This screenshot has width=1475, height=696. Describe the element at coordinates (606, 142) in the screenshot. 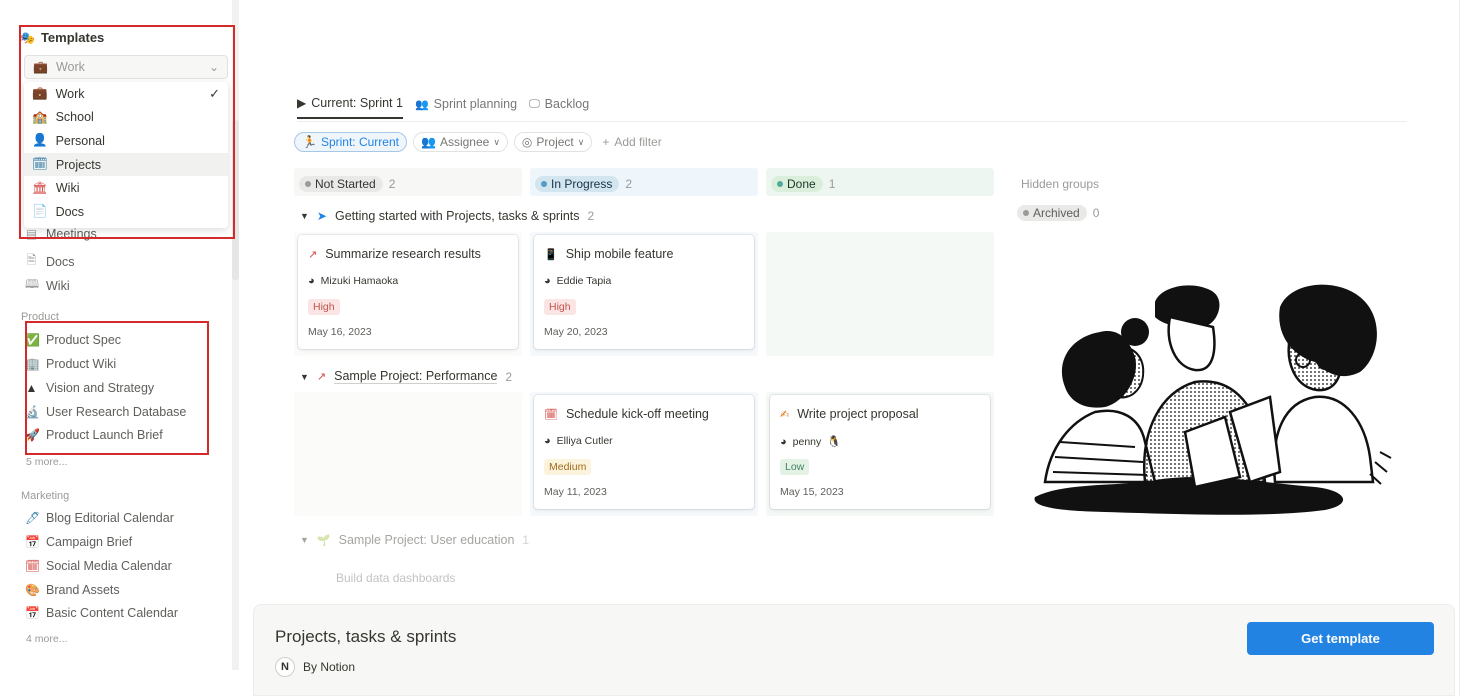

I see `plus-icon: +` at that location.